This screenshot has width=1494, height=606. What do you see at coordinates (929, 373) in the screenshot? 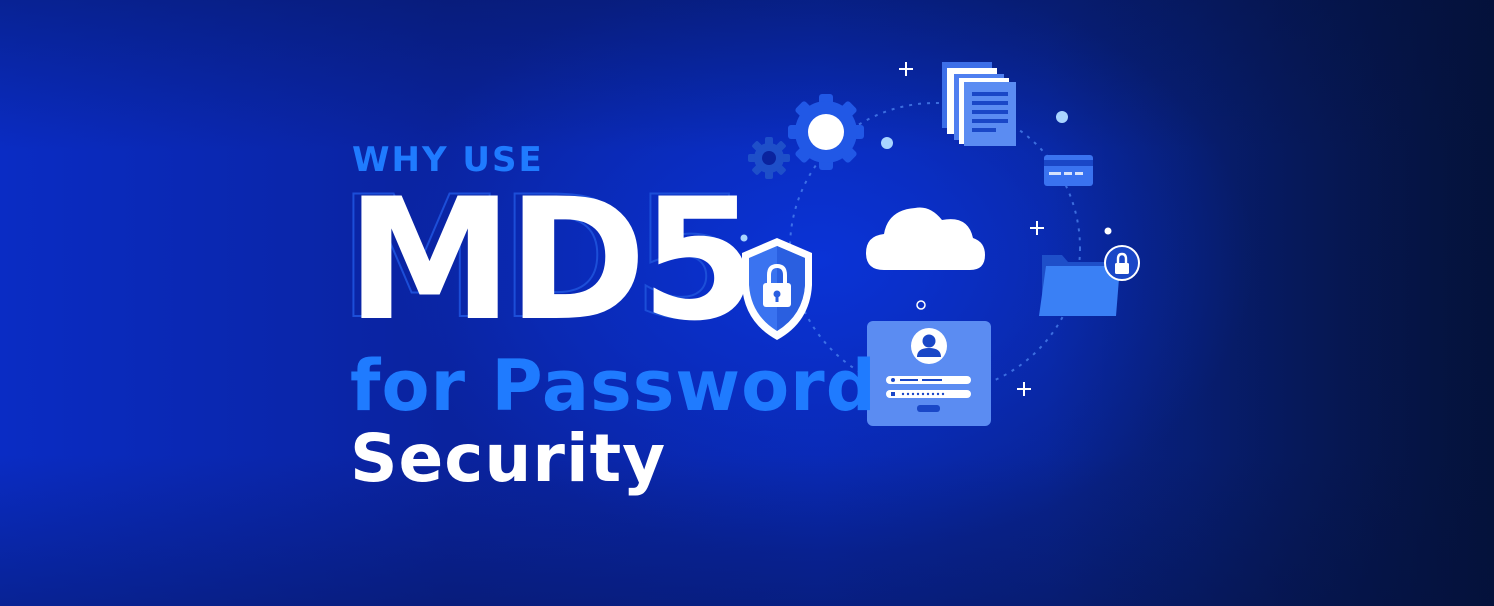
I see `login-card-icon` at bounding box center [929, 373].